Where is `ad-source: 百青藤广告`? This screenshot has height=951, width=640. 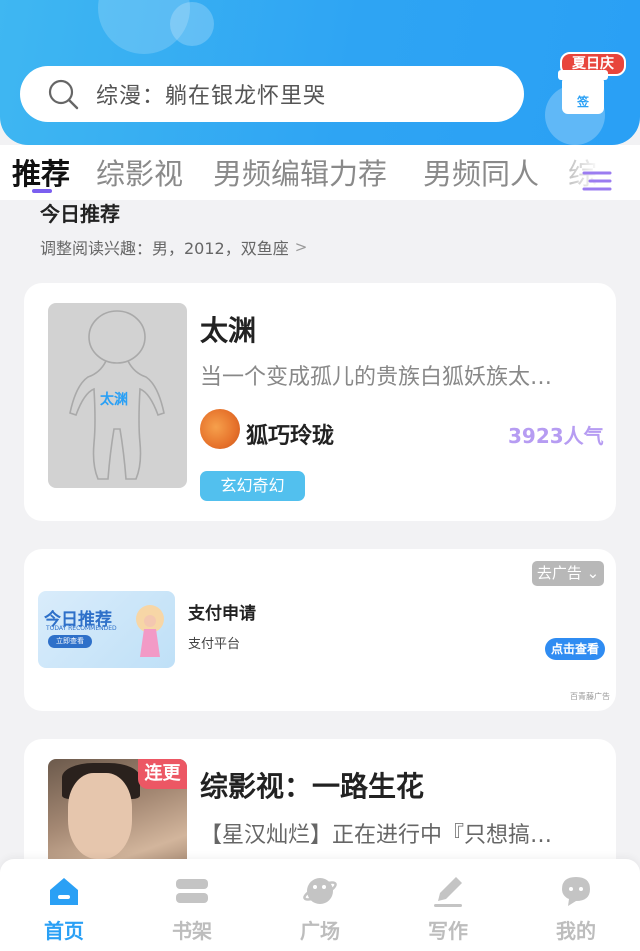
ad-source: 百青藤广告 is located at coordinates (590, 696).